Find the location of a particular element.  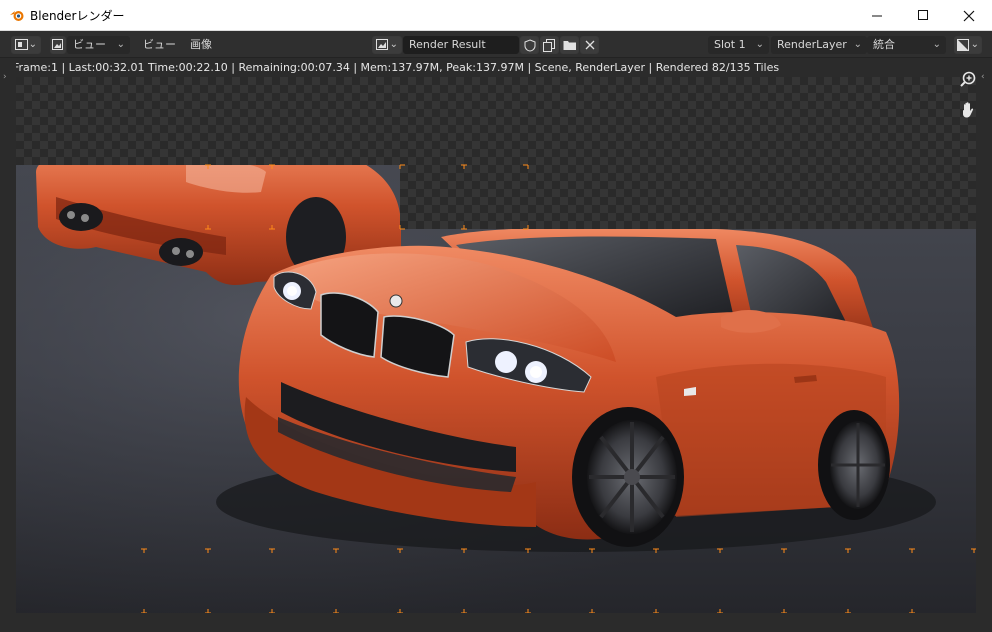

render-layer-dropdown: RenderLayer ⌄ is located at coordinates (819, 45).